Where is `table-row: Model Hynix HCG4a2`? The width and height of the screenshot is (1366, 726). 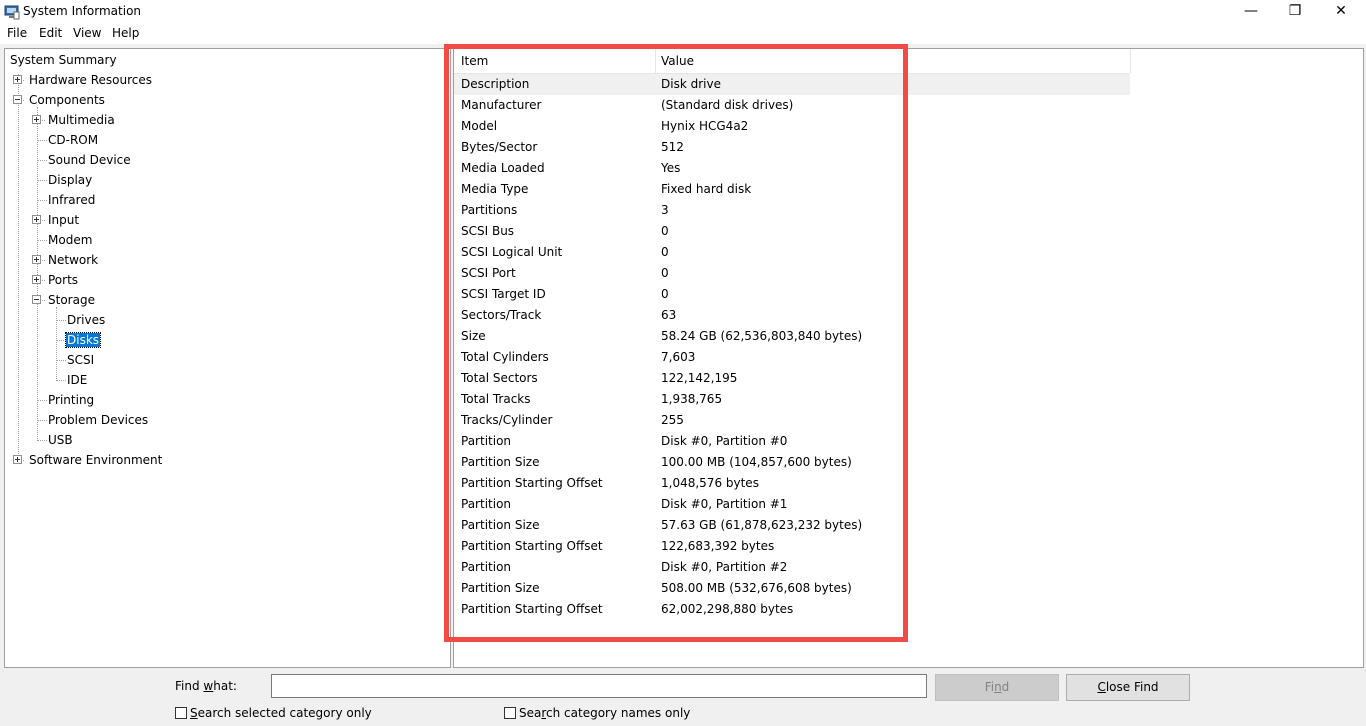
table-row: Model Hynix HCG4a2 is located at coordinates (792, 126).